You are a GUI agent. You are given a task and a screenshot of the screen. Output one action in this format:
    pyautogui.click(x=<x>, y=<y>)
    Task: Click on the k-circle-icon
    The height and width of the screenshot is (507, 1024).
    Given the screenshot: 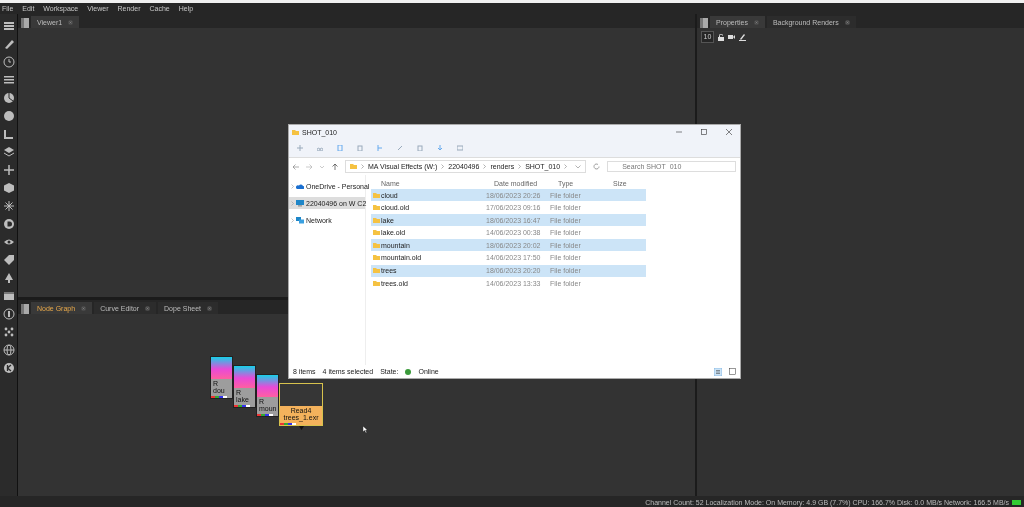 What is the action you would take?
    pyautogui.click(x=8, y=368)
    